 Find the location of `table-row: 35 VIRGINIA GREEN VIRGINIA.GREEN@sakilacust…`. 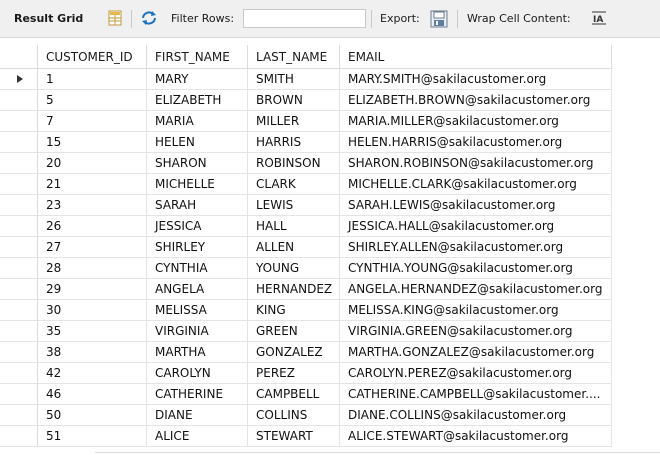

table-row: 35 VIRGINIA GREEN VIRGINIA.GREEN@sakilacust… is located at coordinates (306, 331).